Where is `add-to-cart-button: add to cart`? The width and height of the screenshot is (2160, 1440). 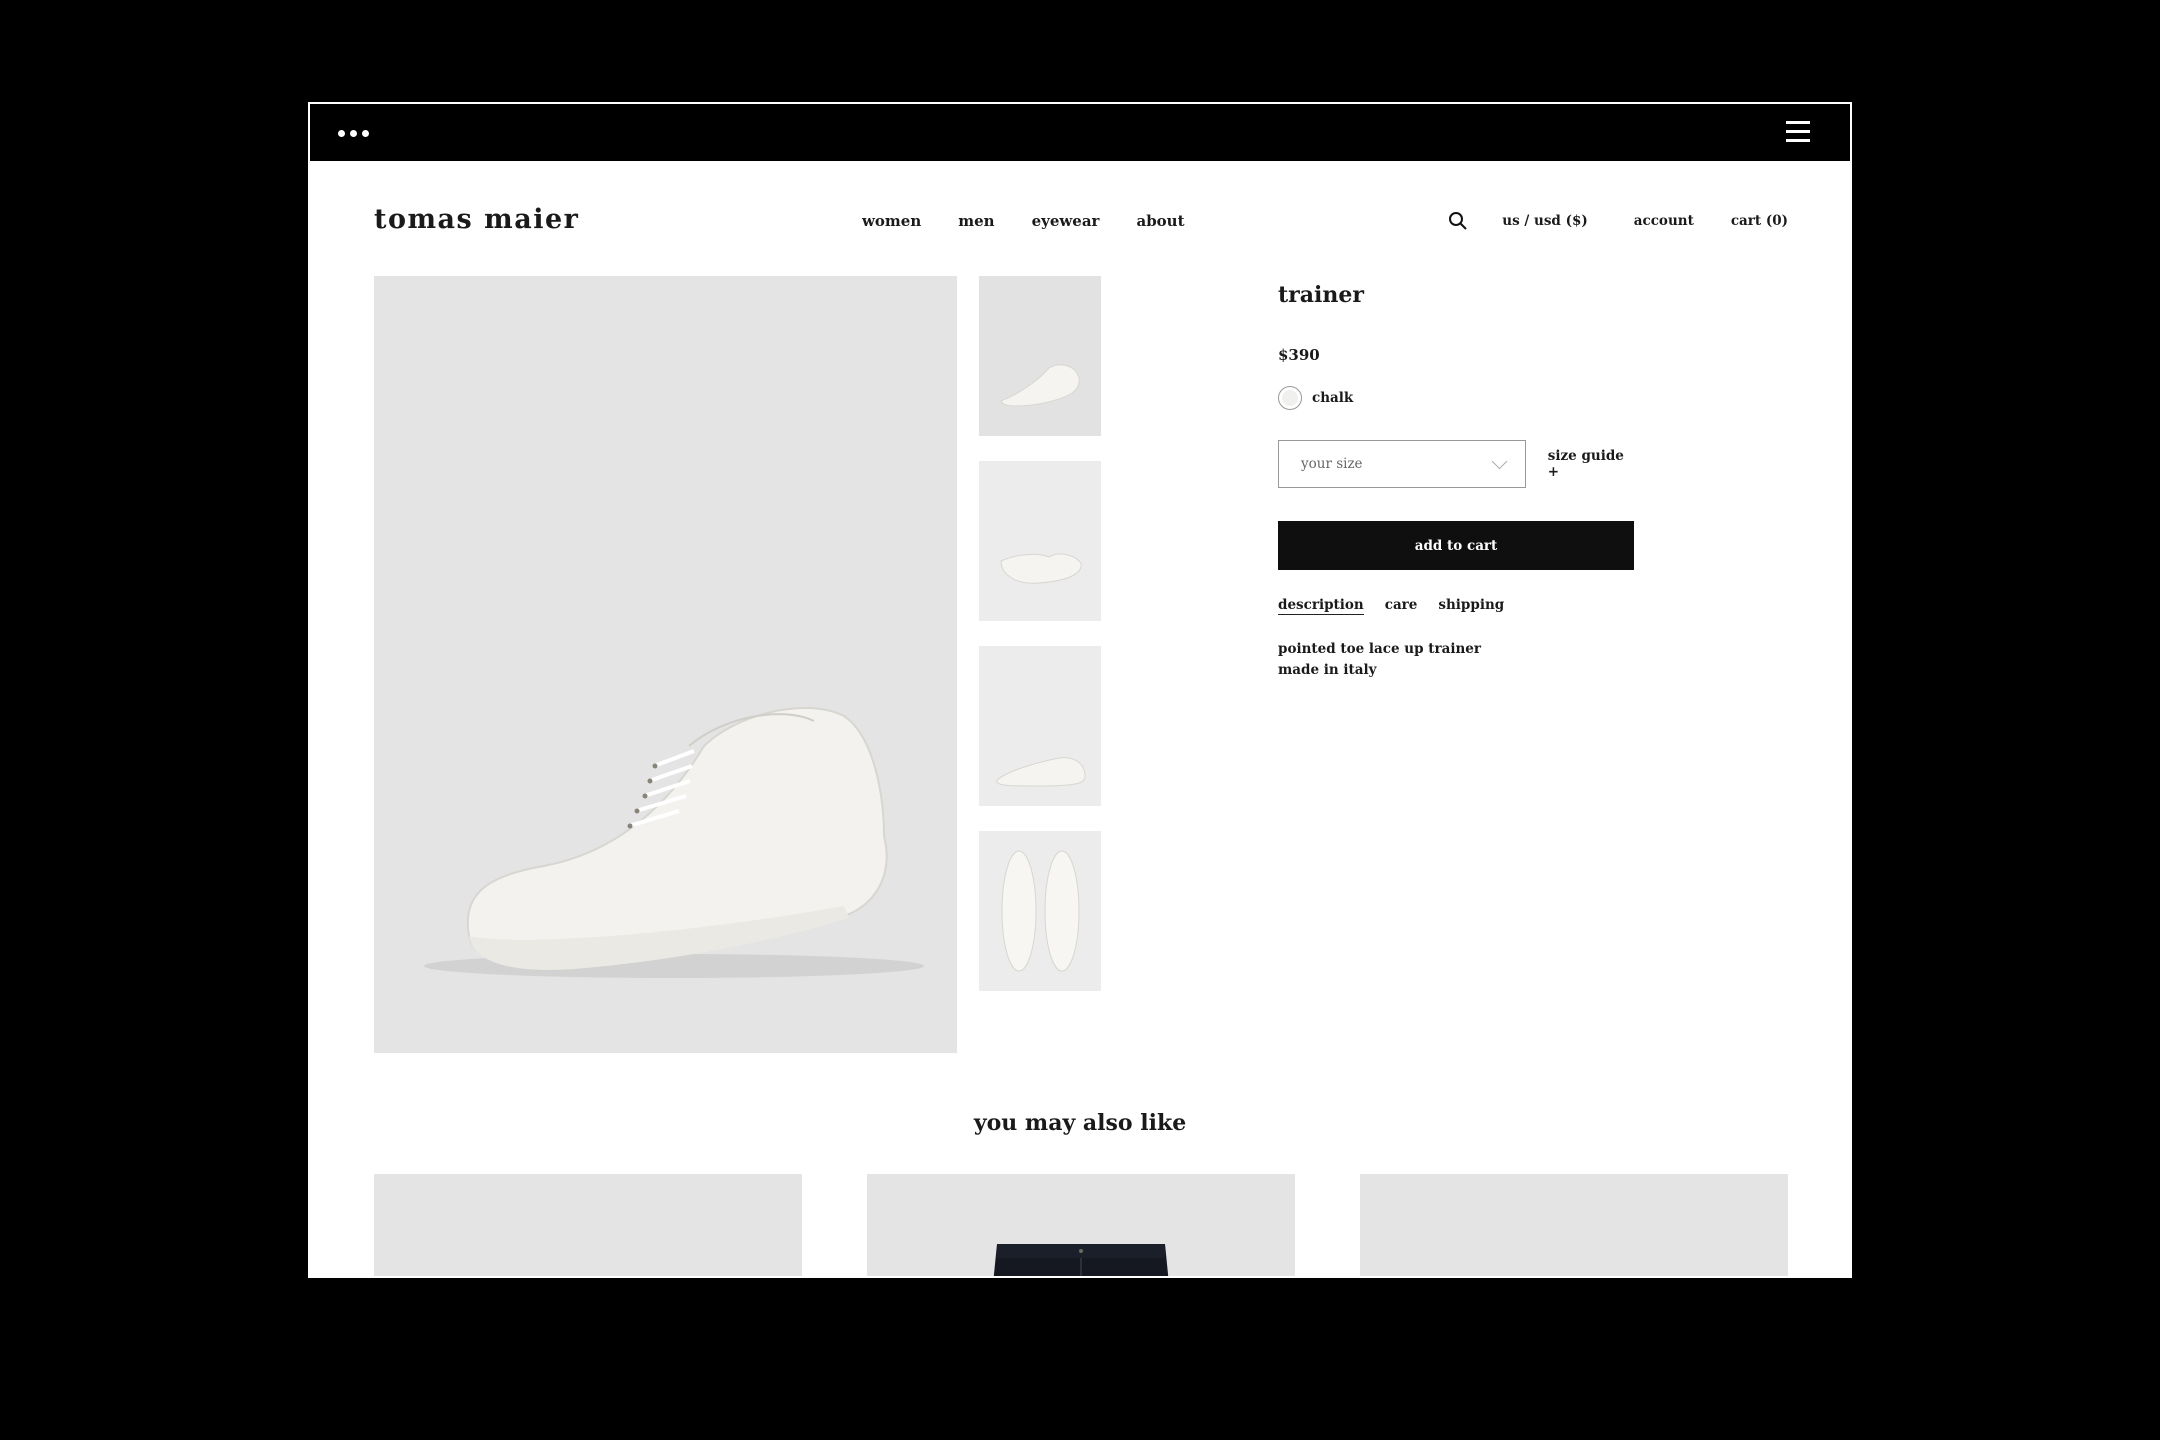 add-to-cart-button: add to cart is located at coordinates (1456, 545).